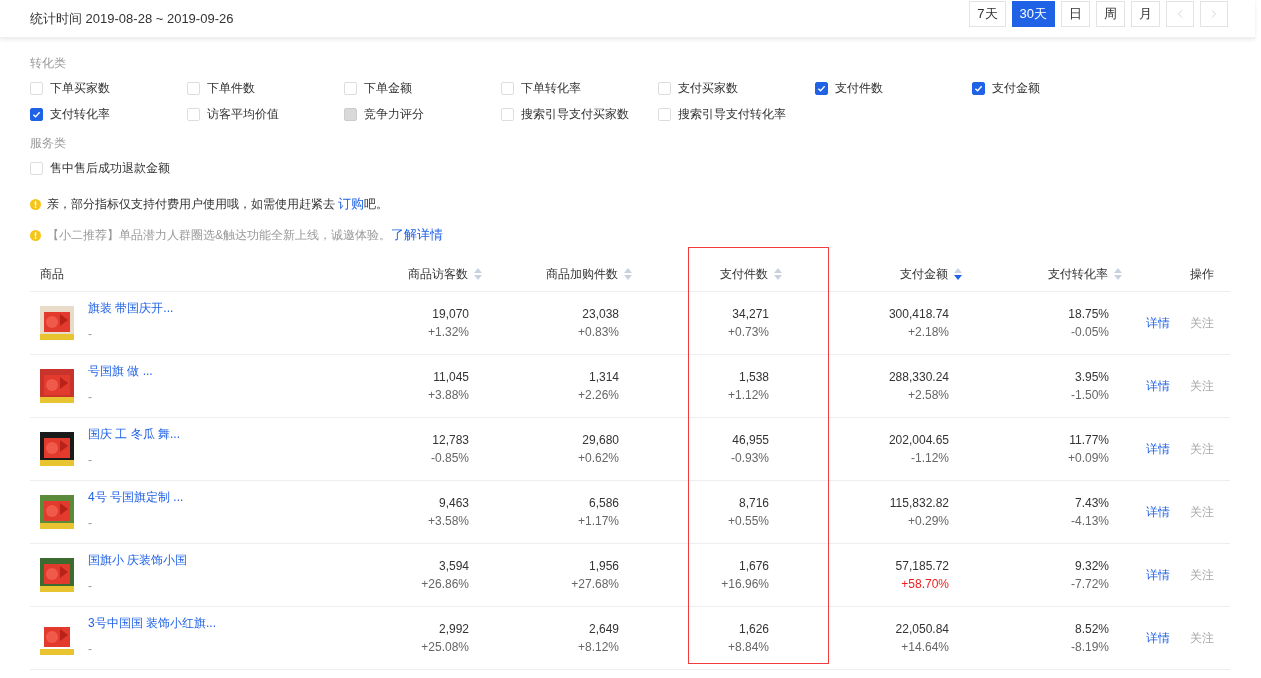 This screenshot has width=1261, height=678. What do you see at coordinates (1145, 13) in the screenshot?
I see `range-tab: 月` at bounding box center [1145, 13].